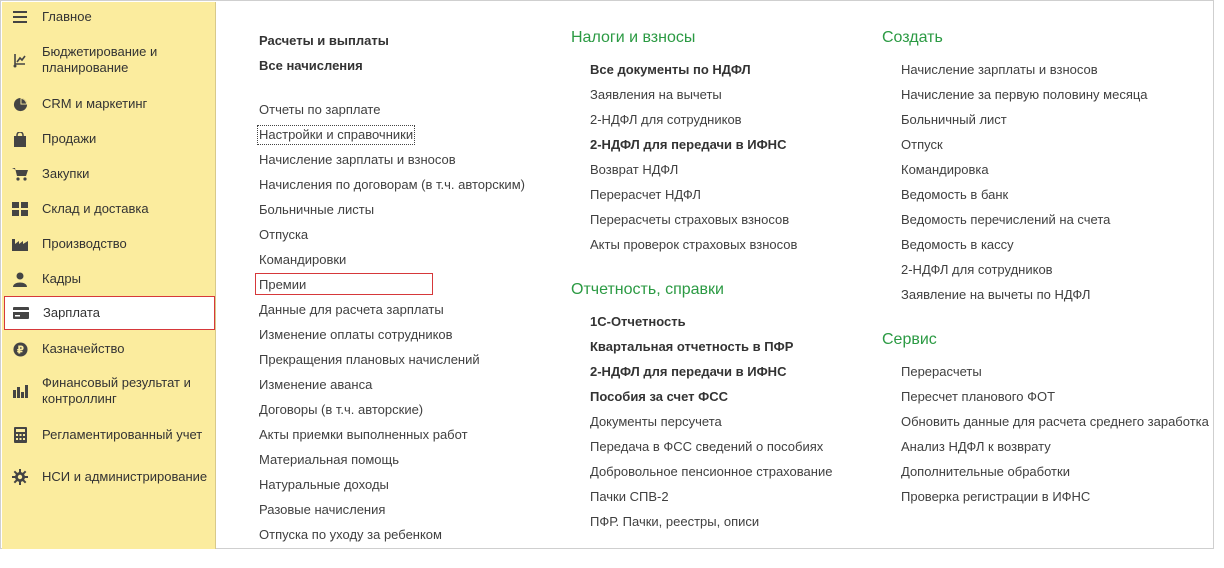  What do you see at coordinates (95, 103) in the screenshot?
I see `sidebar-item-label: CRM и маркетинг` at bounding box center [95, 103].